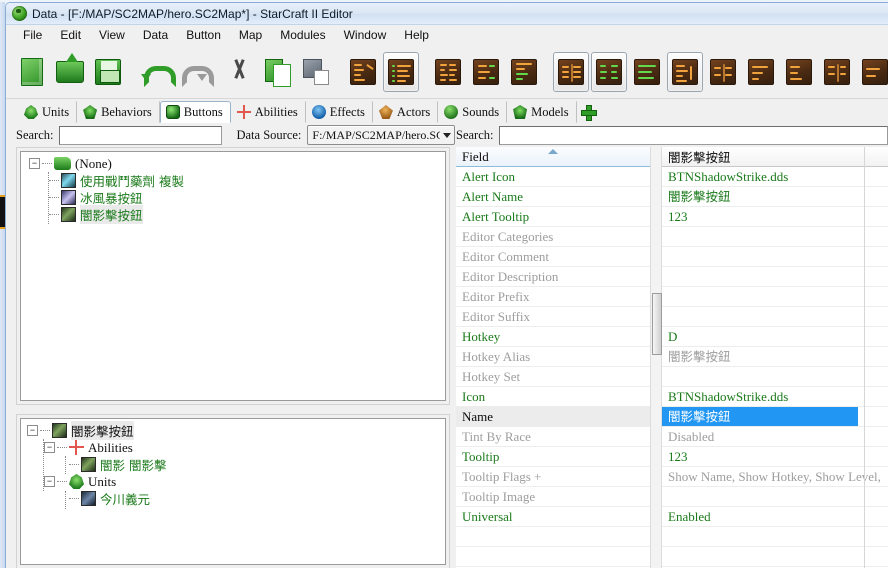 This screenshot has width=888, height=568. I want to click on text-module-button, so click(571, 71).